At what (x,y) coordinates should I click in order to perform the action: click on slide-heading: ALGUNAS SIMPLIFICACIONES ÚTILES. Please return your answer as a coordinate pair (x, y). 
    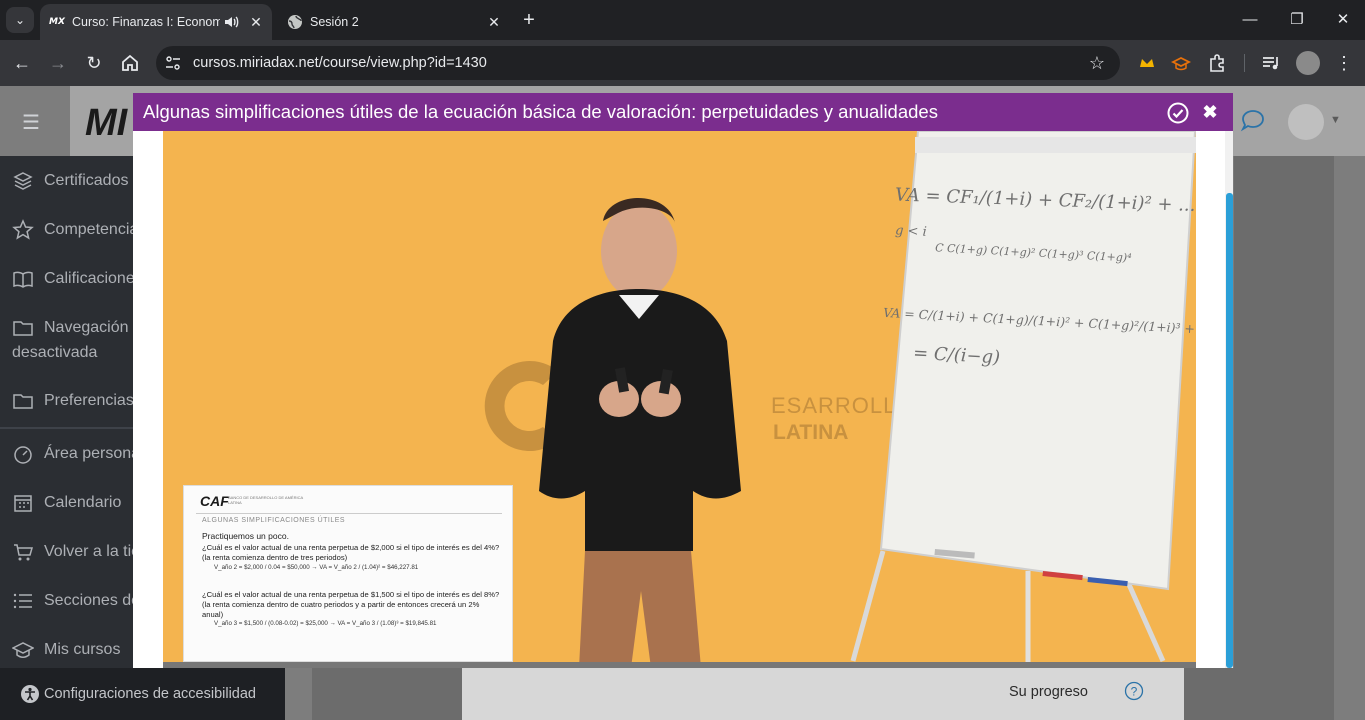
    Looking at the image, I should click on (274, 520).